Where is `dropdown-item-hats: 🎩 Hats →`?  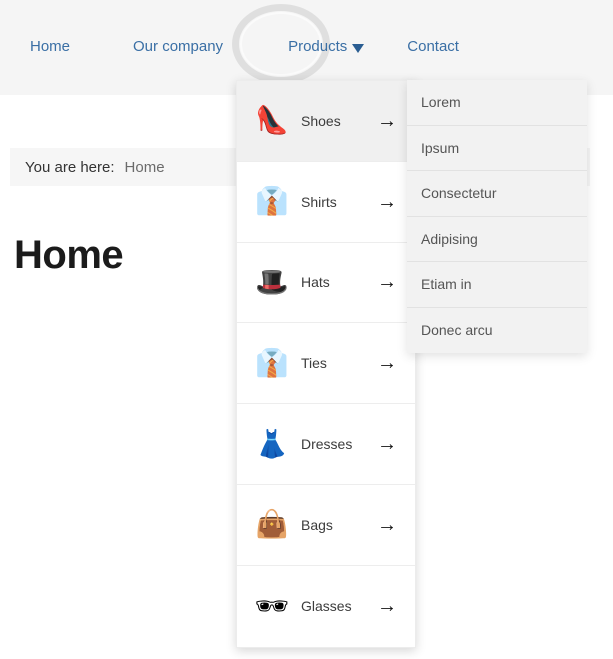
dropdown-item-hats: 🎩 Hats → is located at coordinates (326, 283).